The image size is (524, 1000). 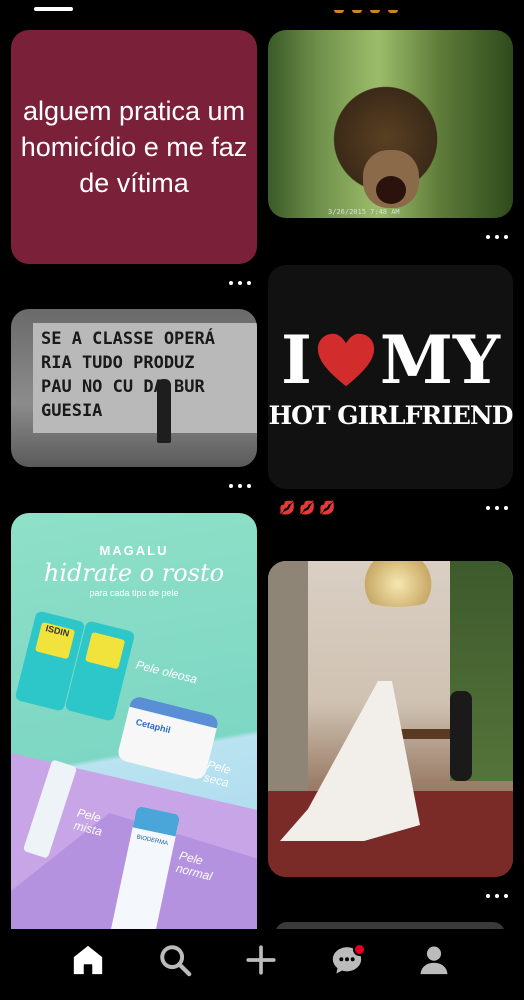 I want to click on profile-icon, so click(x=434, y=960).